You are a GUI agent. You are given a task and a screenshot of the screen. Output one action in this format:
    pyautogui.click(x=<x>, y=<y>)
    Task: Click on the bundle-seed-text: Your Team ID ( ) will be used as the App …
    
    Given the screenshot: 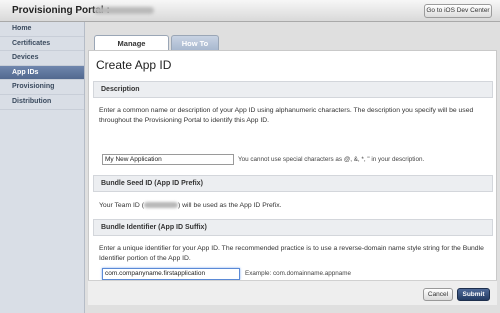 What is the action you would take?
    pyautogui.click(x=294, y=206)
    